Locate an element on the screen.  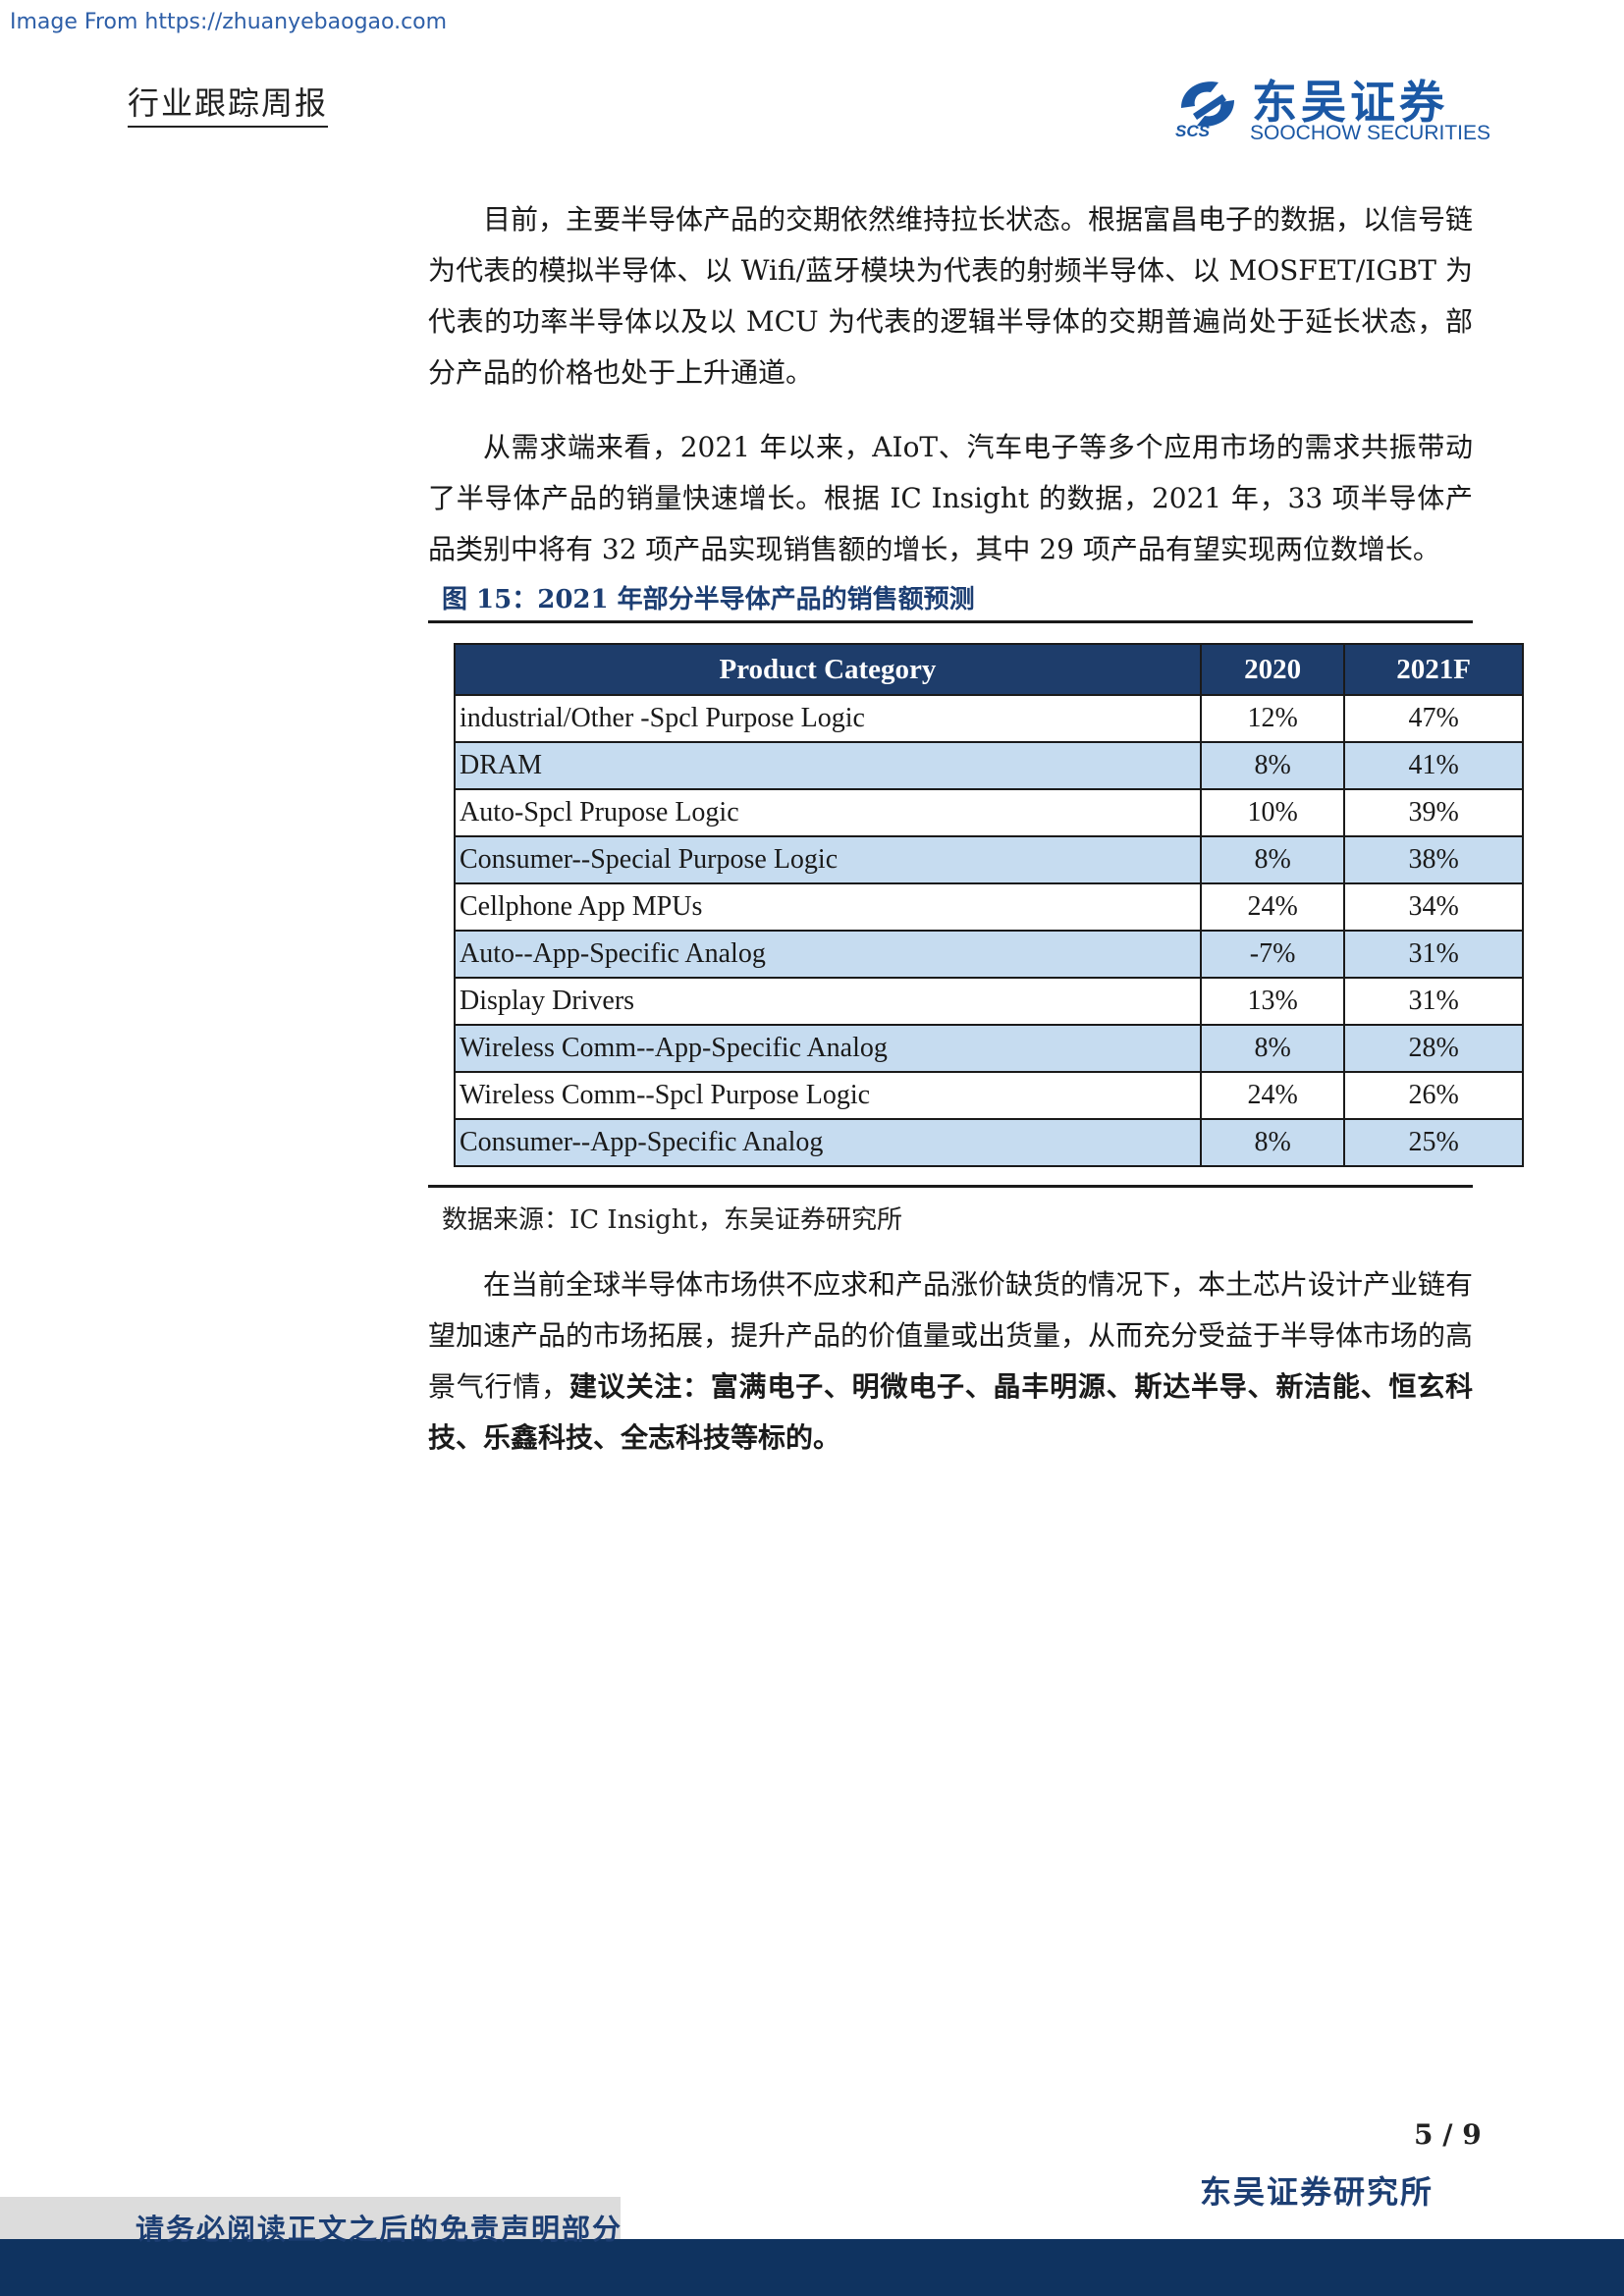
table-row: Consumer--Special Purpose Logic 8% 38% is located at coordinates (989, 860).